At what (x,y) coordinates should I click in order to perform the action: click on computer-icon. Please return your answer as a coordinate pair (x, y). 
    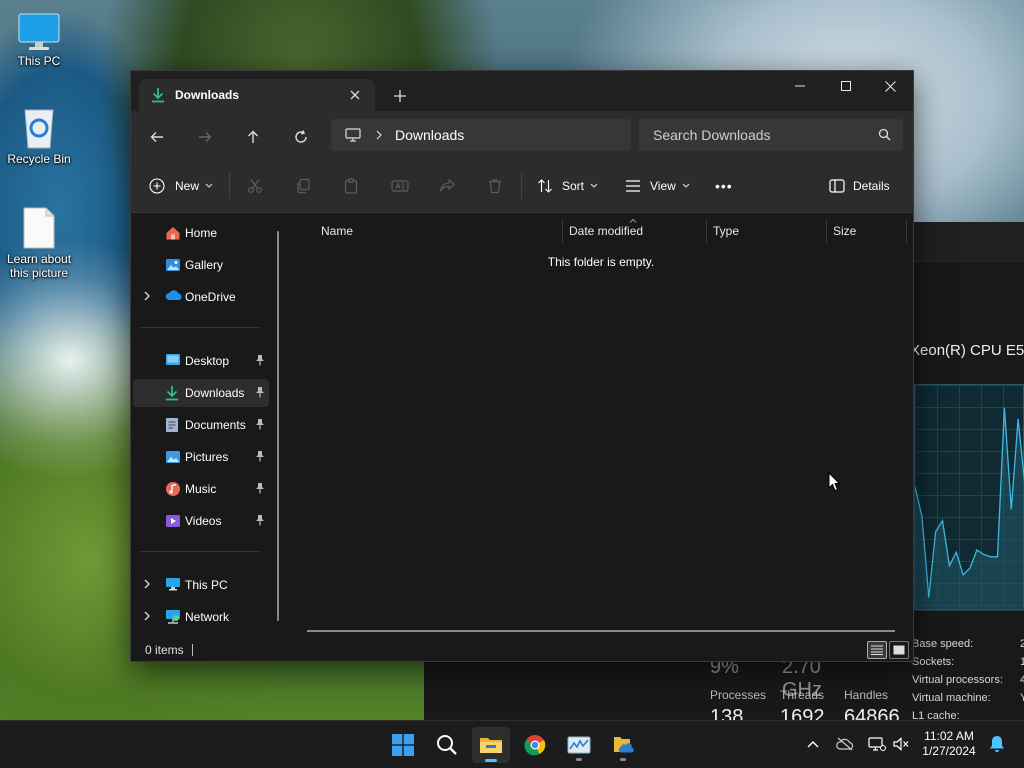
    Looking at the image, I should click on (353, 135).